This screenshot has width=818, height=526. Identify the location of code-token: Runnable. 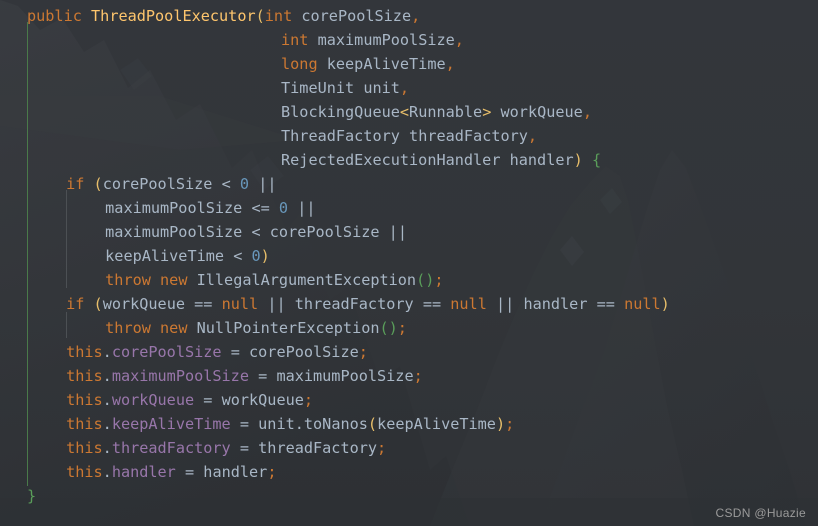
(446, 112).